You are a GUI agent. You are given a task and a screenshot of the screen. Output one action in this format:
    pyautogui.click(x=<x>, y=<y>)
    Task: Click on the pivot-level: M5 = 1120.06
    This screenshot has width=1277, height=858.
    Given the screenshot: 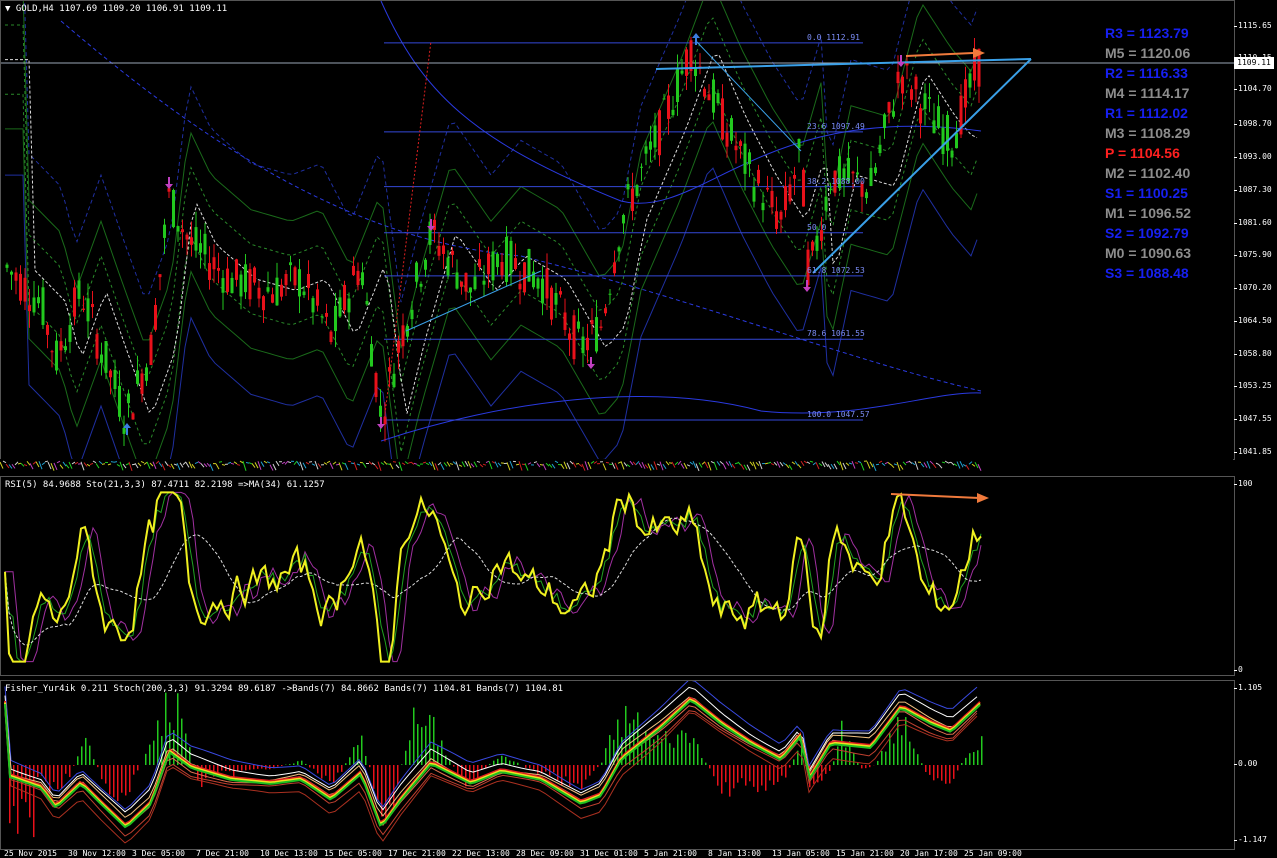 What is the action you would take?
    pyautogui.click(x=1148, y=53)
    